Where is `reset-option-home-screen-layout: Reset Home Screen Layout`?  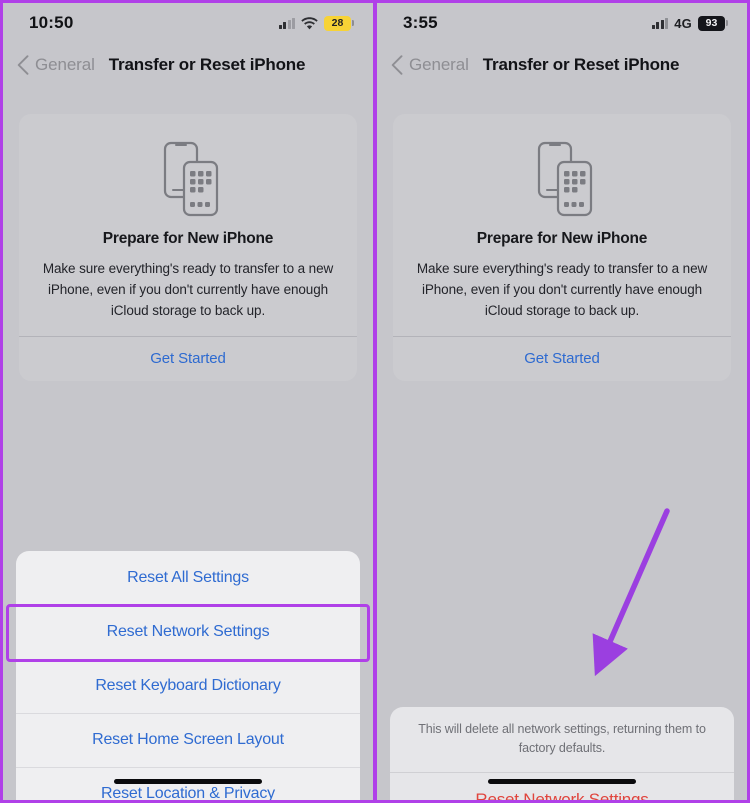 reset-option-home-screen-layout: Reset Home Screen Layout is located at coordinates (188, 740).